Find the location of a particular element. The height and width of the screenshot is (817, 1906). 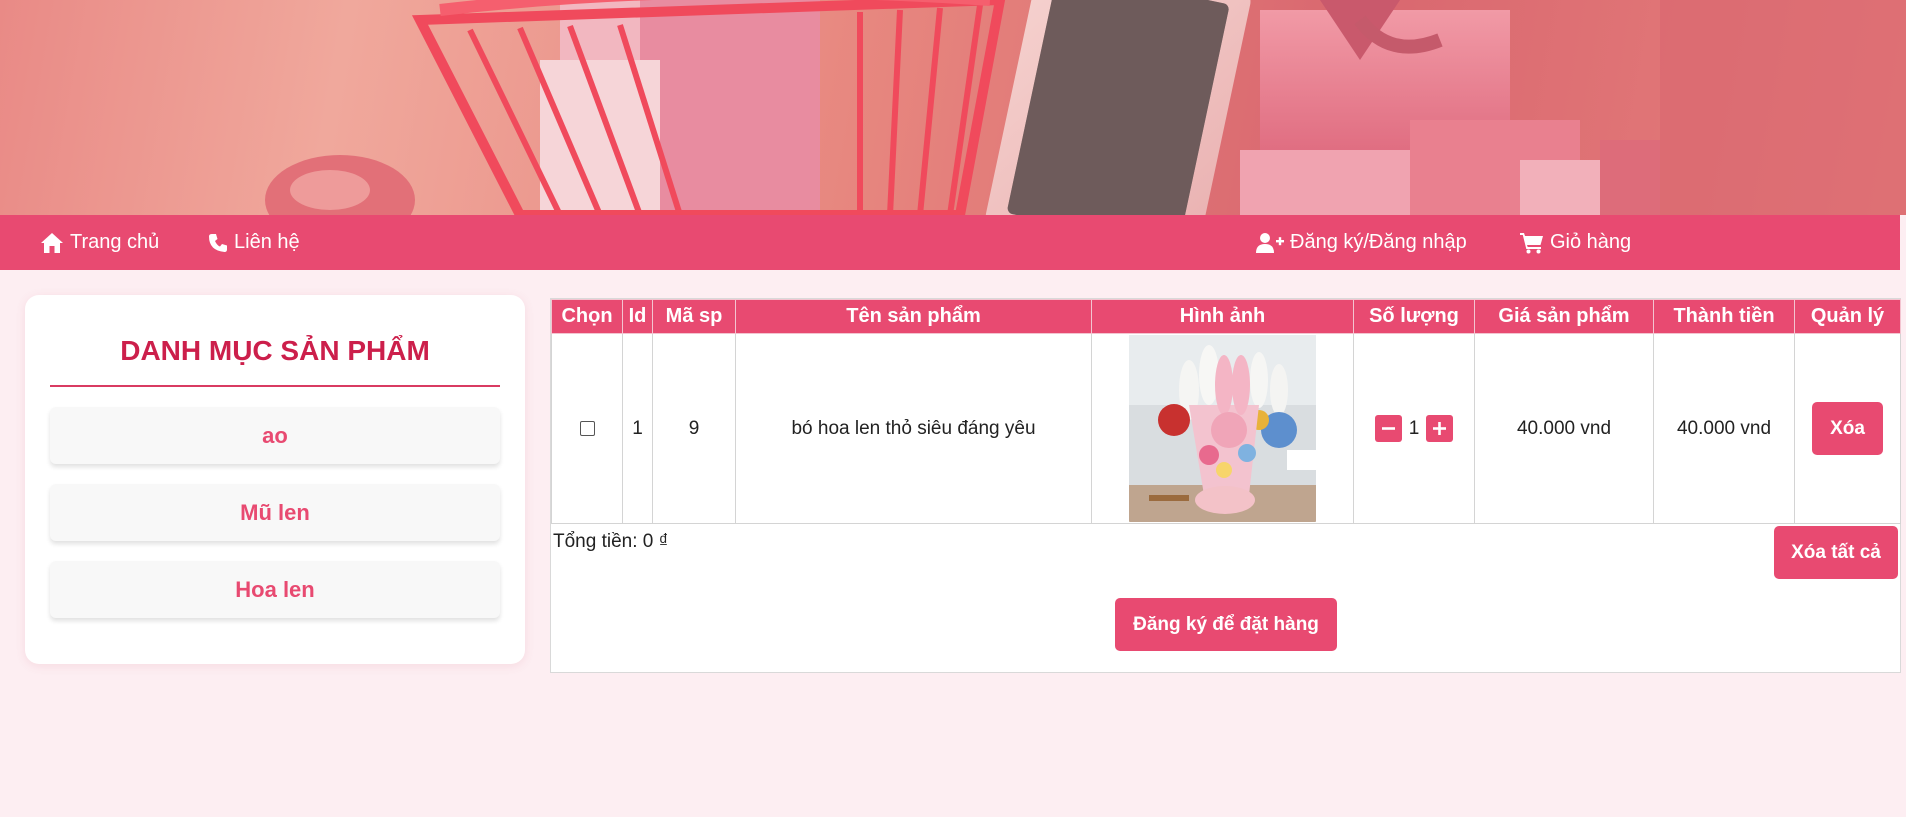

nav-cart-link: Giỏ hàng is located at coordinates (1575, 242).